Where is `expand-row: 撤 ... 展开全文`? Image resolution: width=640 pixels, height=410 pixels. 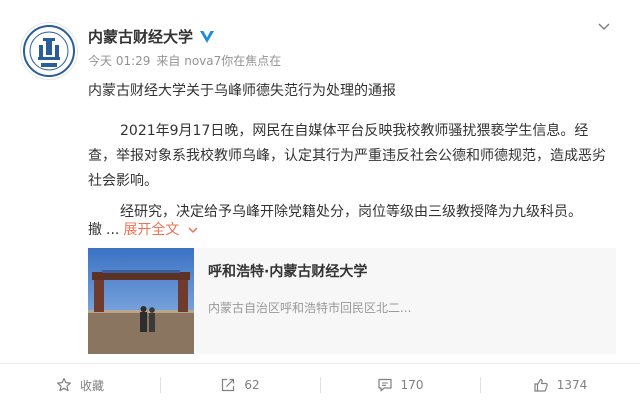
expand-row: 撤 ... 展开全文 is located at coordinates (143, 230).